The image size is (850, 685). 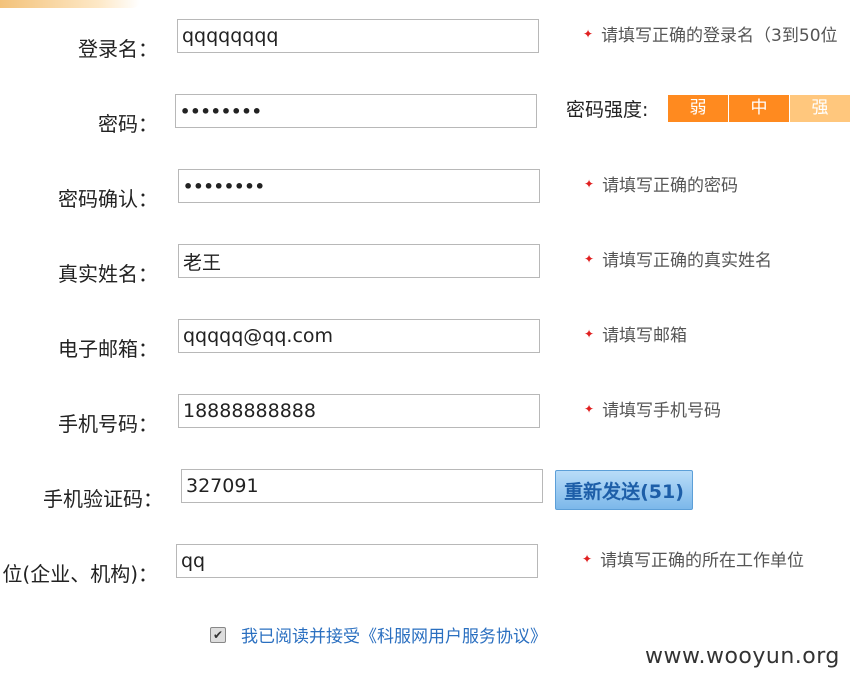 I want to click on strength-strong: 强, so click(x=820, y=108).